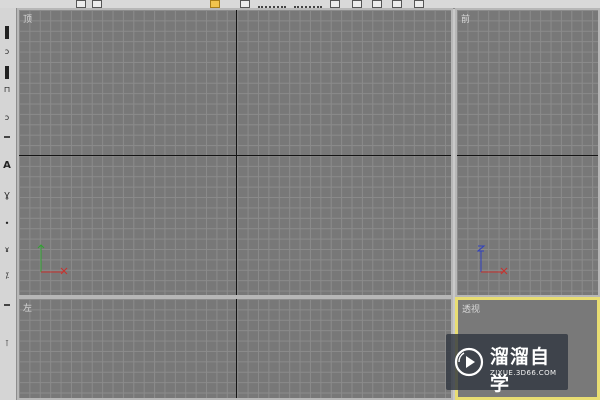 This screenshot has height=400, width=600. What do you see at coordinates (8, 204) in the screenshot?
I see `command-toolbar-left: ɔ ⊓ ↄ A Ɣ • ɤ ⁒ ⊺` at bounding box center [8, 204].